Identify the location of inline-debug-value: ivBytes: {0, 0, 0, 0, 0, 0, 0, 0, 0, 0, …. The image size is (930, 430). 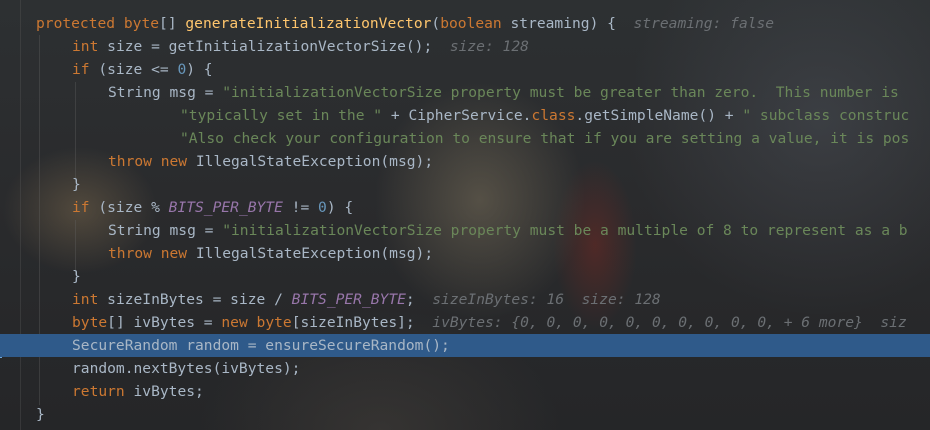
(660, 322).